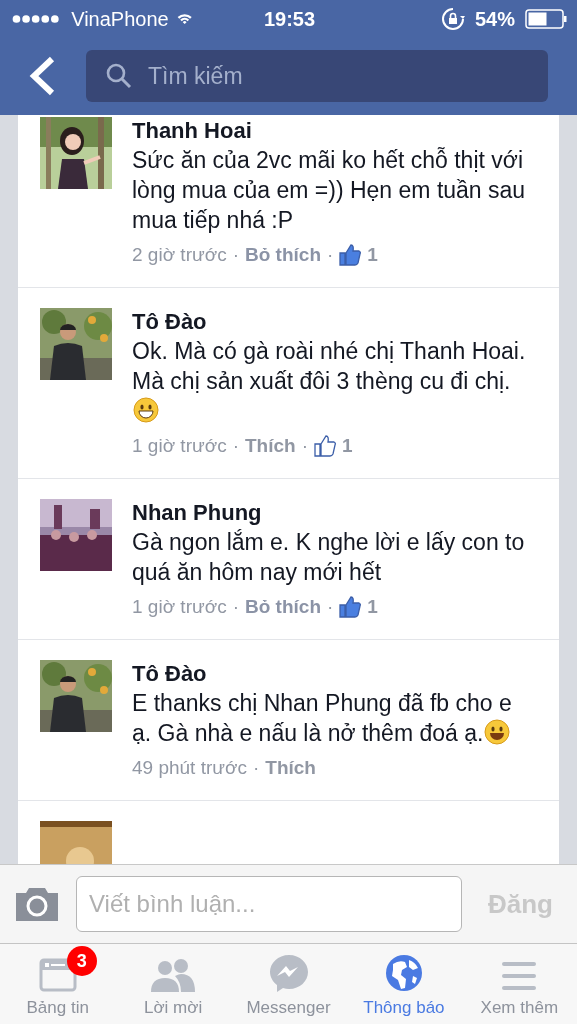  Describe the element at coordinates (494, 19) in the screenshot. I see `battery-percent: 54%` at that location.